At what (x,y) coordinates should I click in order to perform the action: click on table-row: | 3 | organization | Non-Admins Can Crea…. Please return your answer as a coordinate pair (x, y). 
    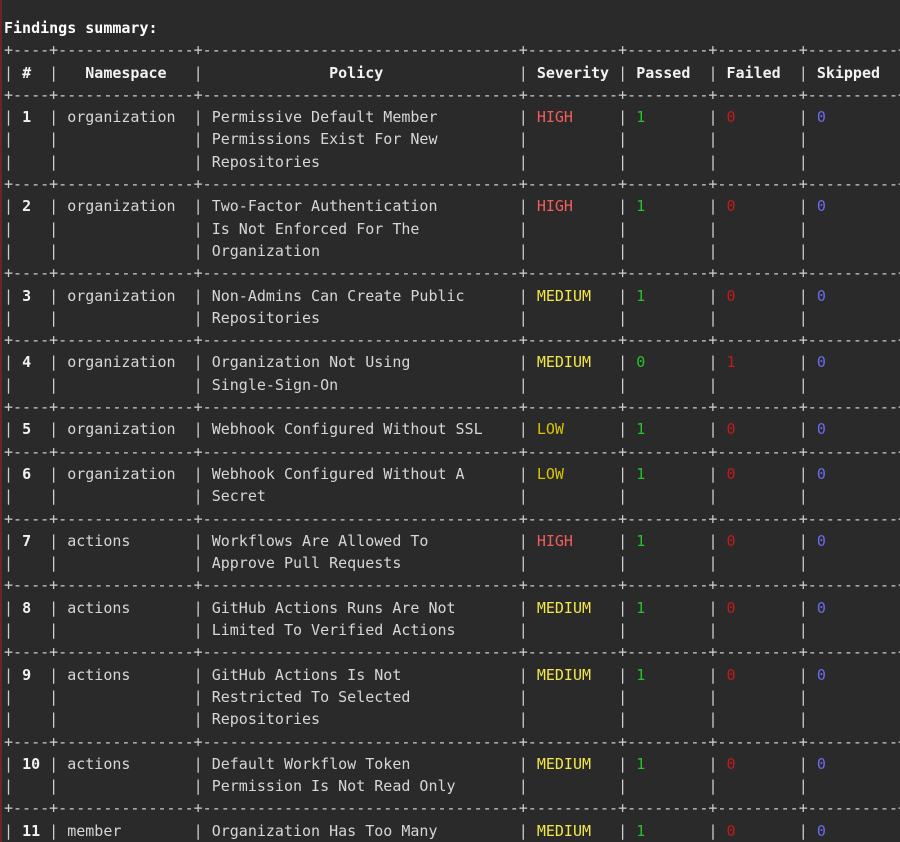
    Looking at the image, I should click on (452, 296).